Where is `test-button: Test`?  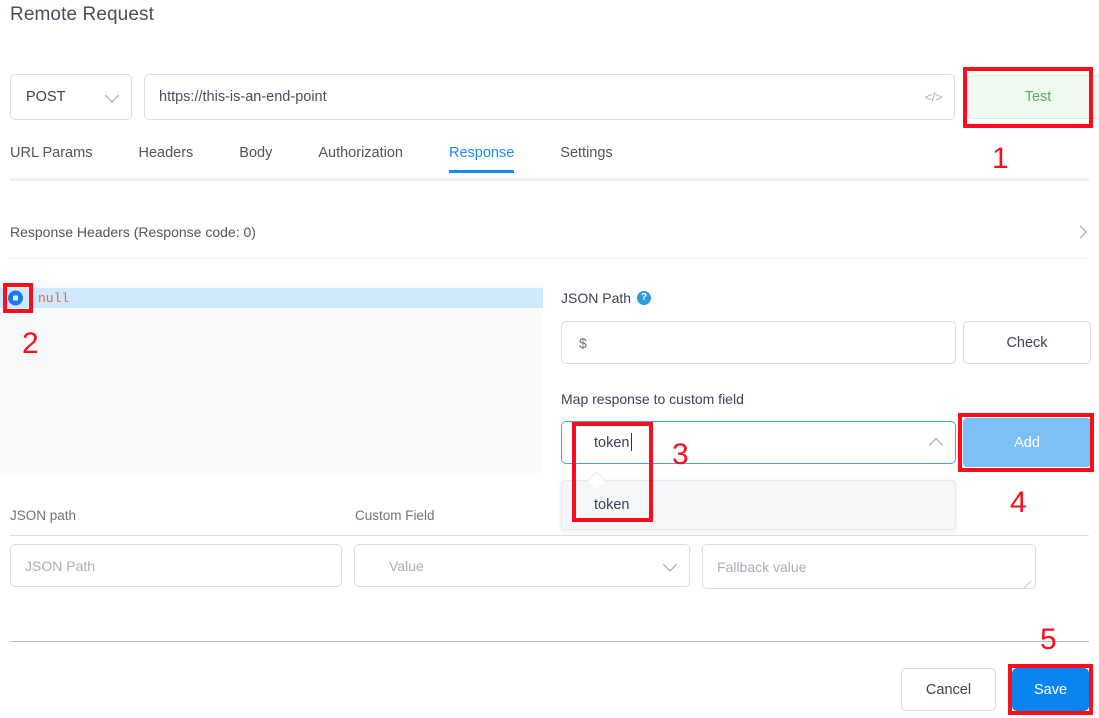 test-button: Test is located at coordinates (1033, 97).